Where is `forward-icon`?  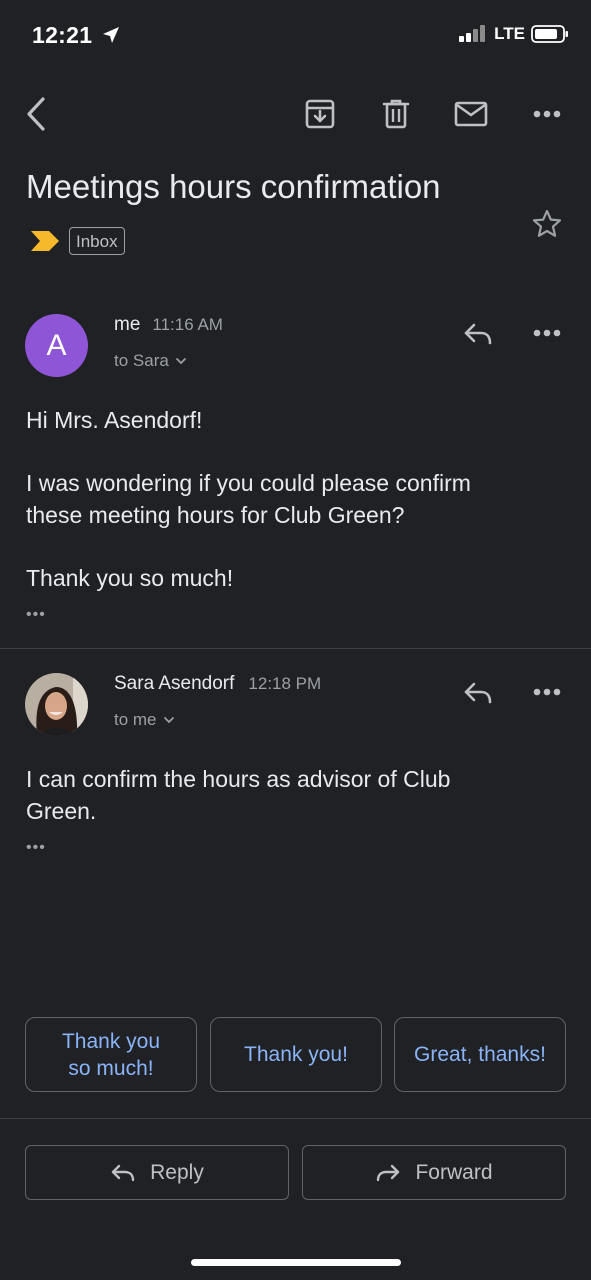 forward-icon is located at coordinates (388, 1172).